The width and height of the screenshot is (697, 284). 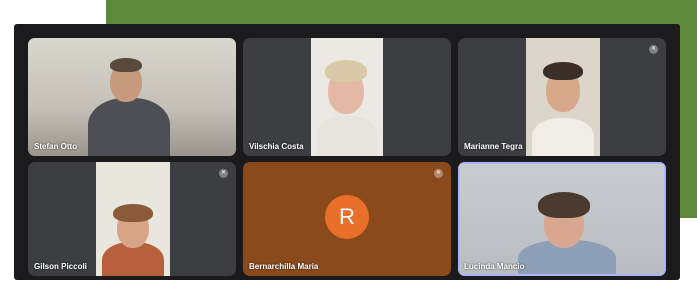 I want to click on participant-avatar-5: R, so click(x=347, y=217).